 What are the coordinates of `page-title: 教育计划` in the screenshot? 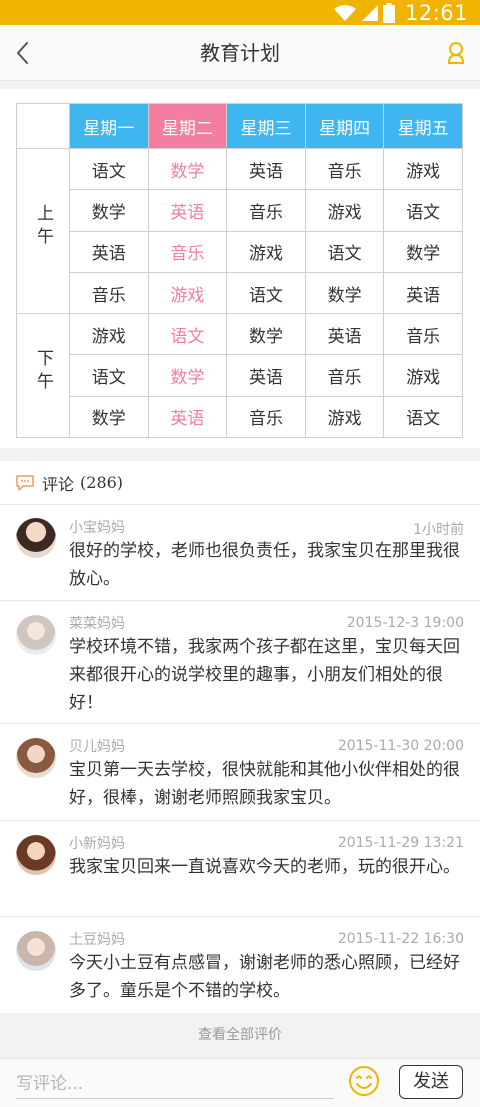 It's located at (240, 53).